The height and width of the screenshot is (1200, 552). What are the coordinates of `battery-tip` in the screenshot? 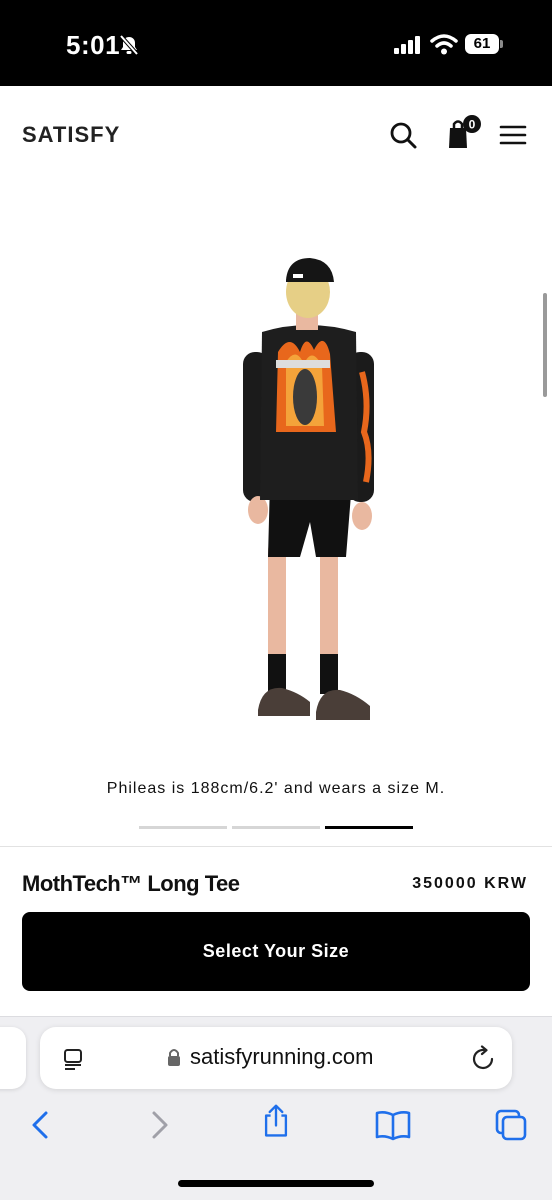 It's located at (501, 44).